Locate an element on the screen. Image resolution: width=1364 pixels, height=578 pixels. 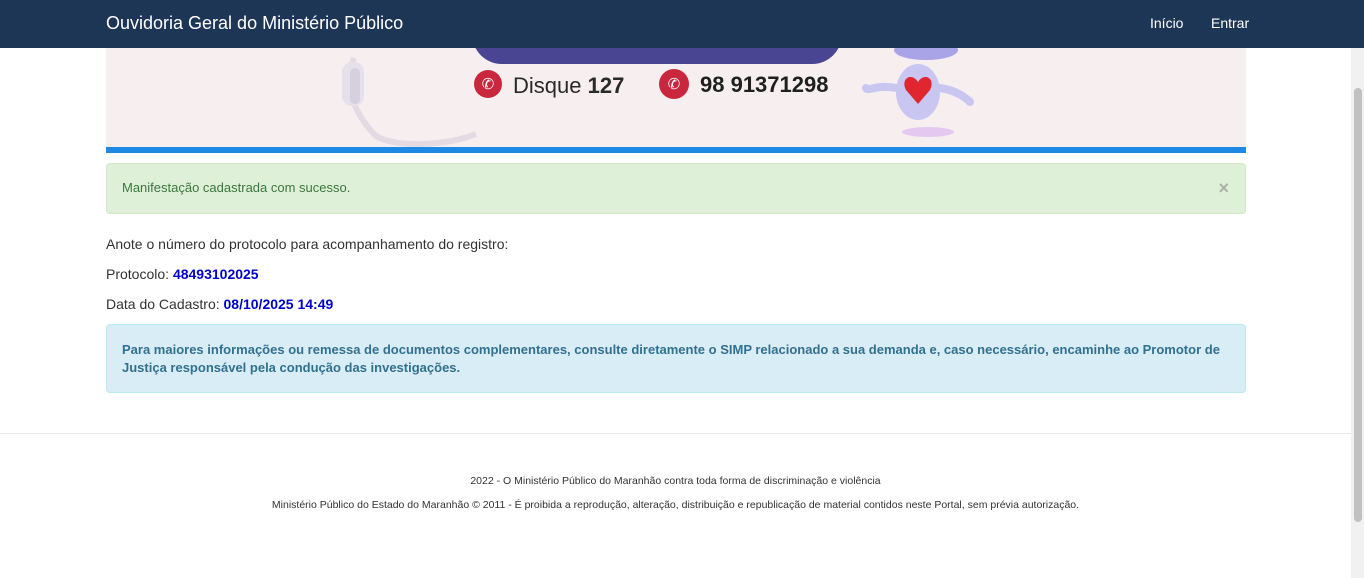
banner-title-graphic is located at coordinates (657, 56).